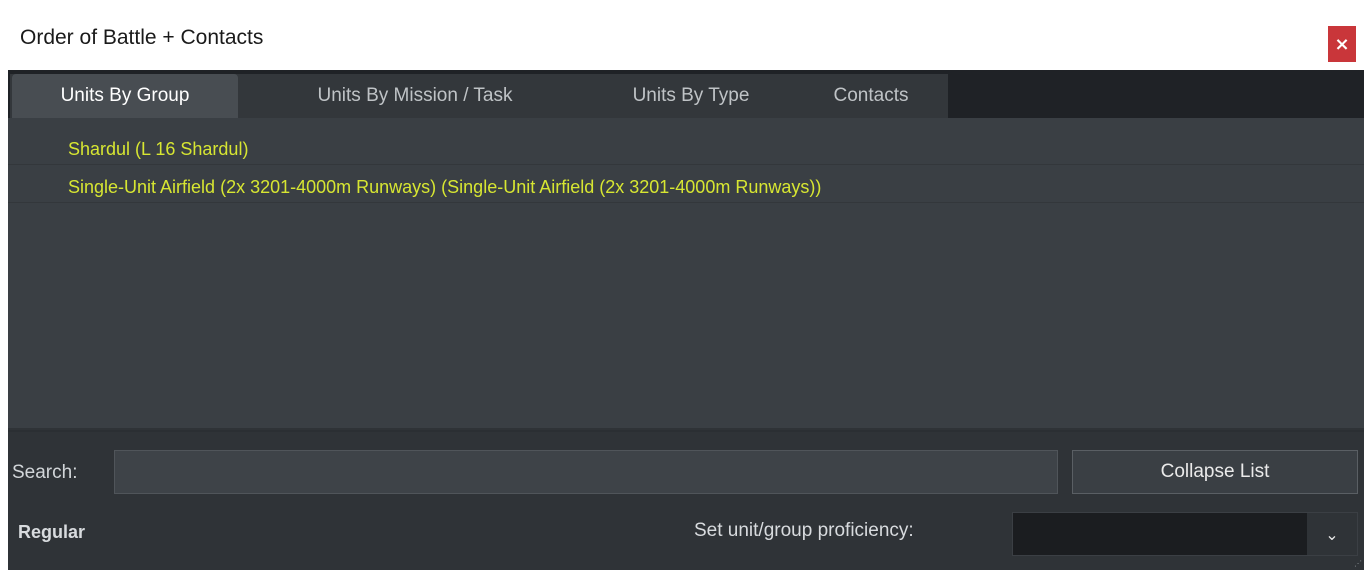 The height and width of the screenshot is (572, 1370). Describe the element at coordinates (1185, 534) in the screenshot. I see `proficiency-select: ⌄` at that location.